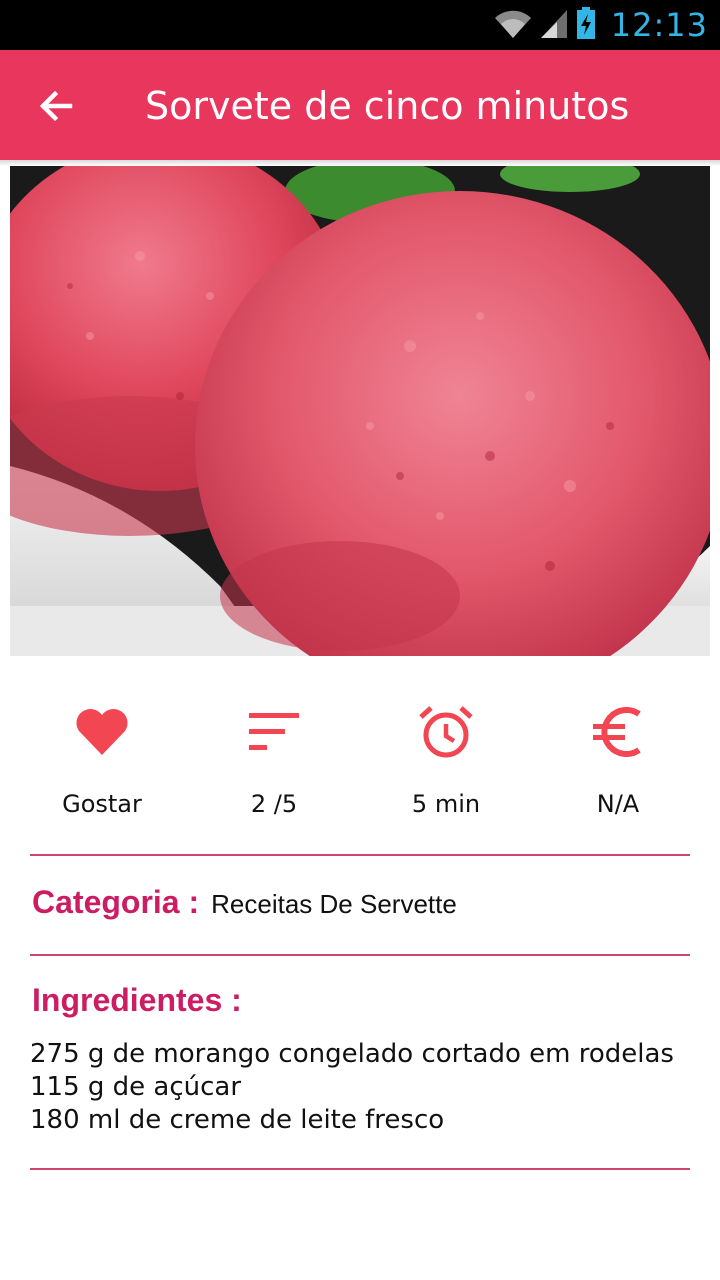 The width and height of the screenshot is (720, 1280). Describe the element at coordinates (102, 804) in the screenshot. I see `like-label: Gostar` at that location.